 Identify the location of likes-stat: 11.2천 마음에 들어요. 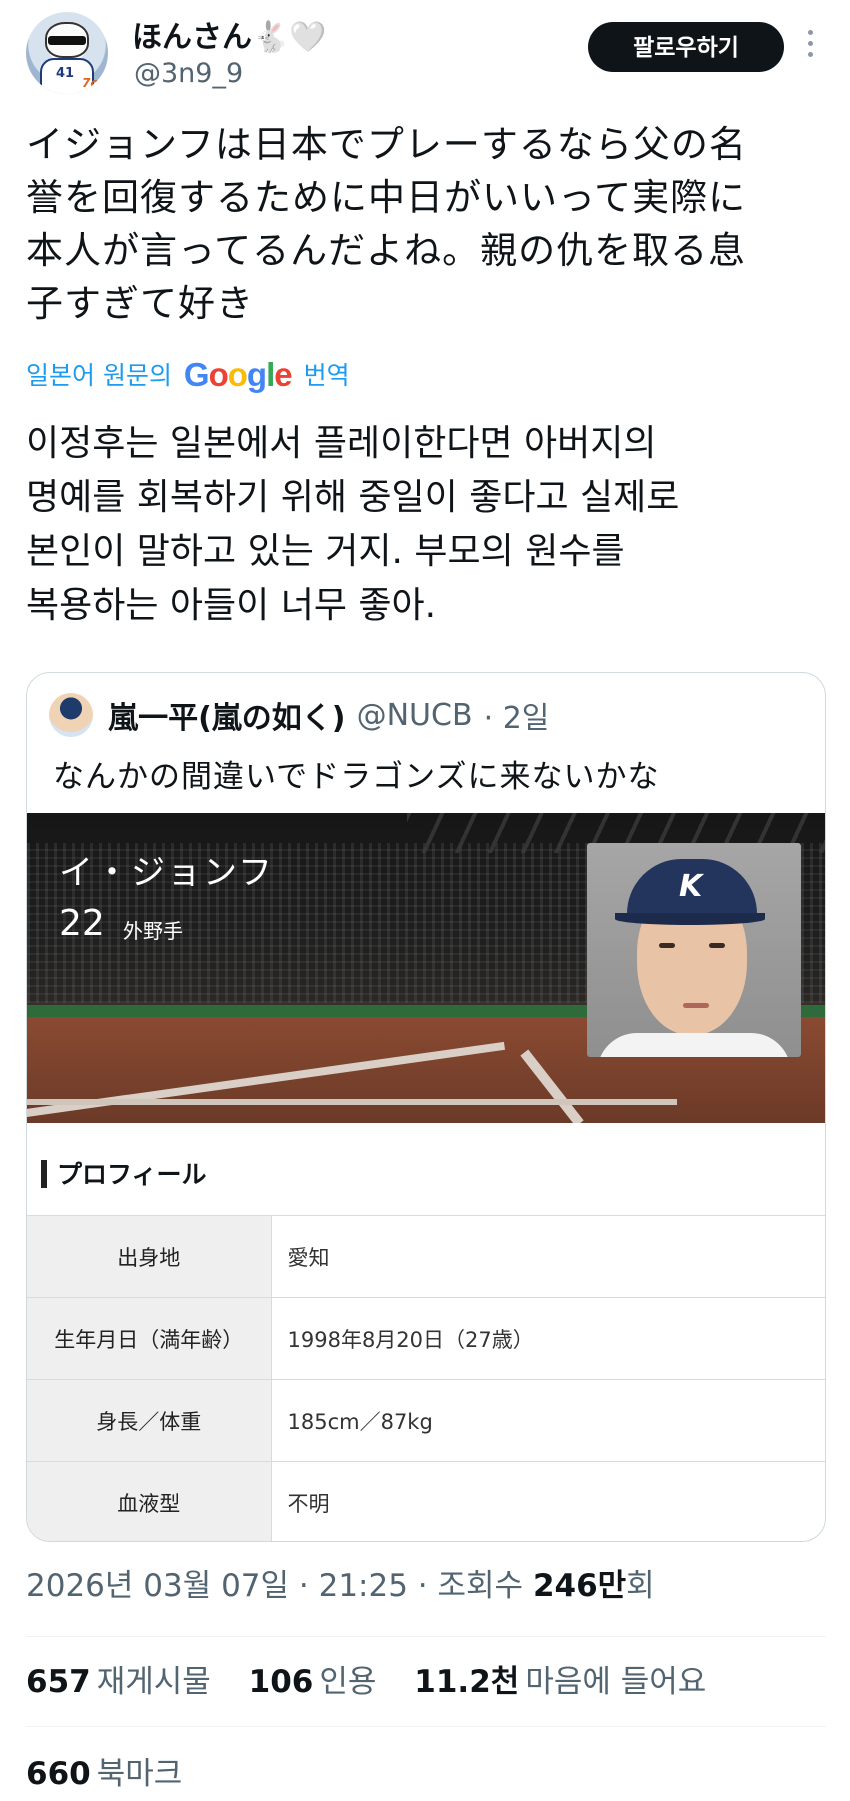
(574, 1682).